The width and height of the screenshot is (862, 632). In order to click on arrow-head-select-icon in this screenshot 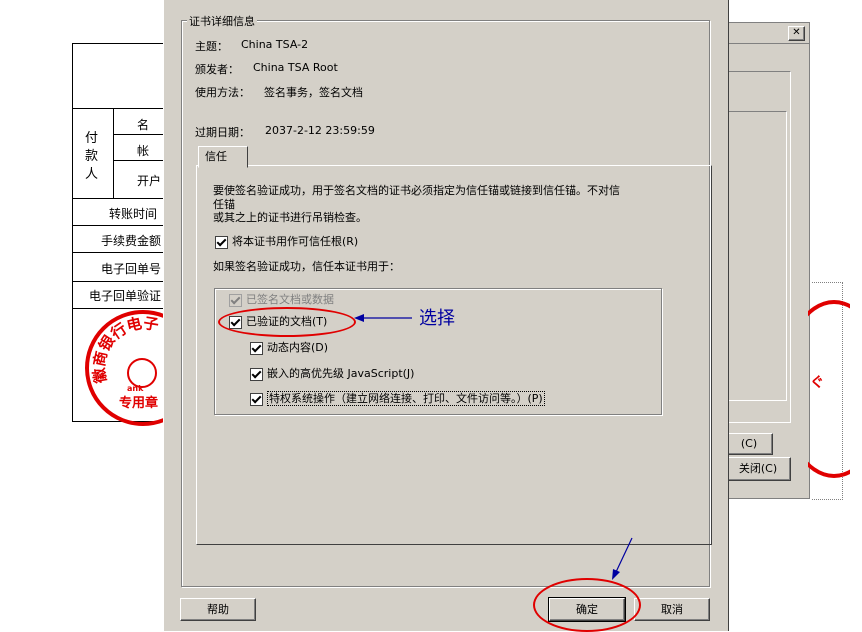, I will do `click(359, 318)`.